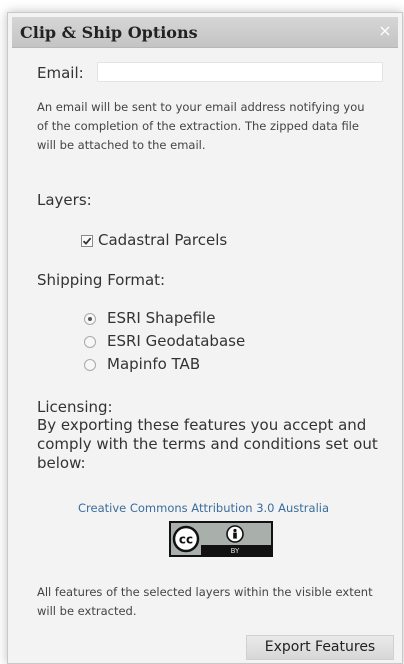 The image size is (404, 664). I want to click on dialog-title: Clip & Ship Options, so click(109, 32).